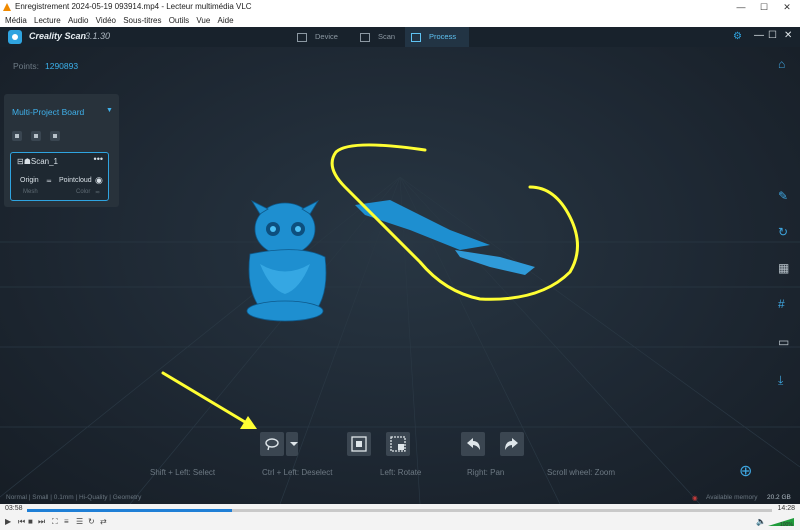  Describe the element at coordinates (781, 64) in the screenshot. I see `home-view-icon: ⌂` at that location.